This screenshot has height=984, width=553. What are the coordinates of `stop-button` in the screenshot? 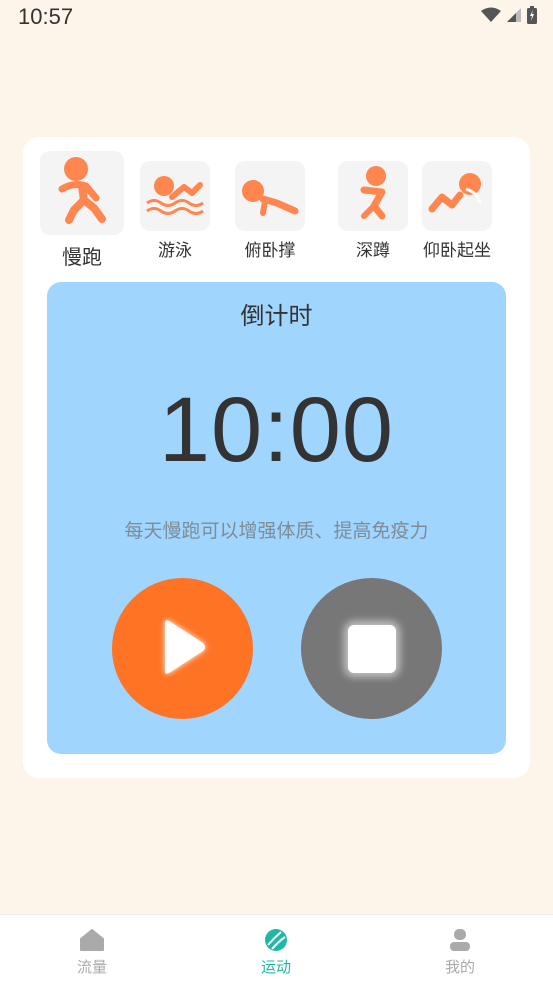 It's located at (371, 648).